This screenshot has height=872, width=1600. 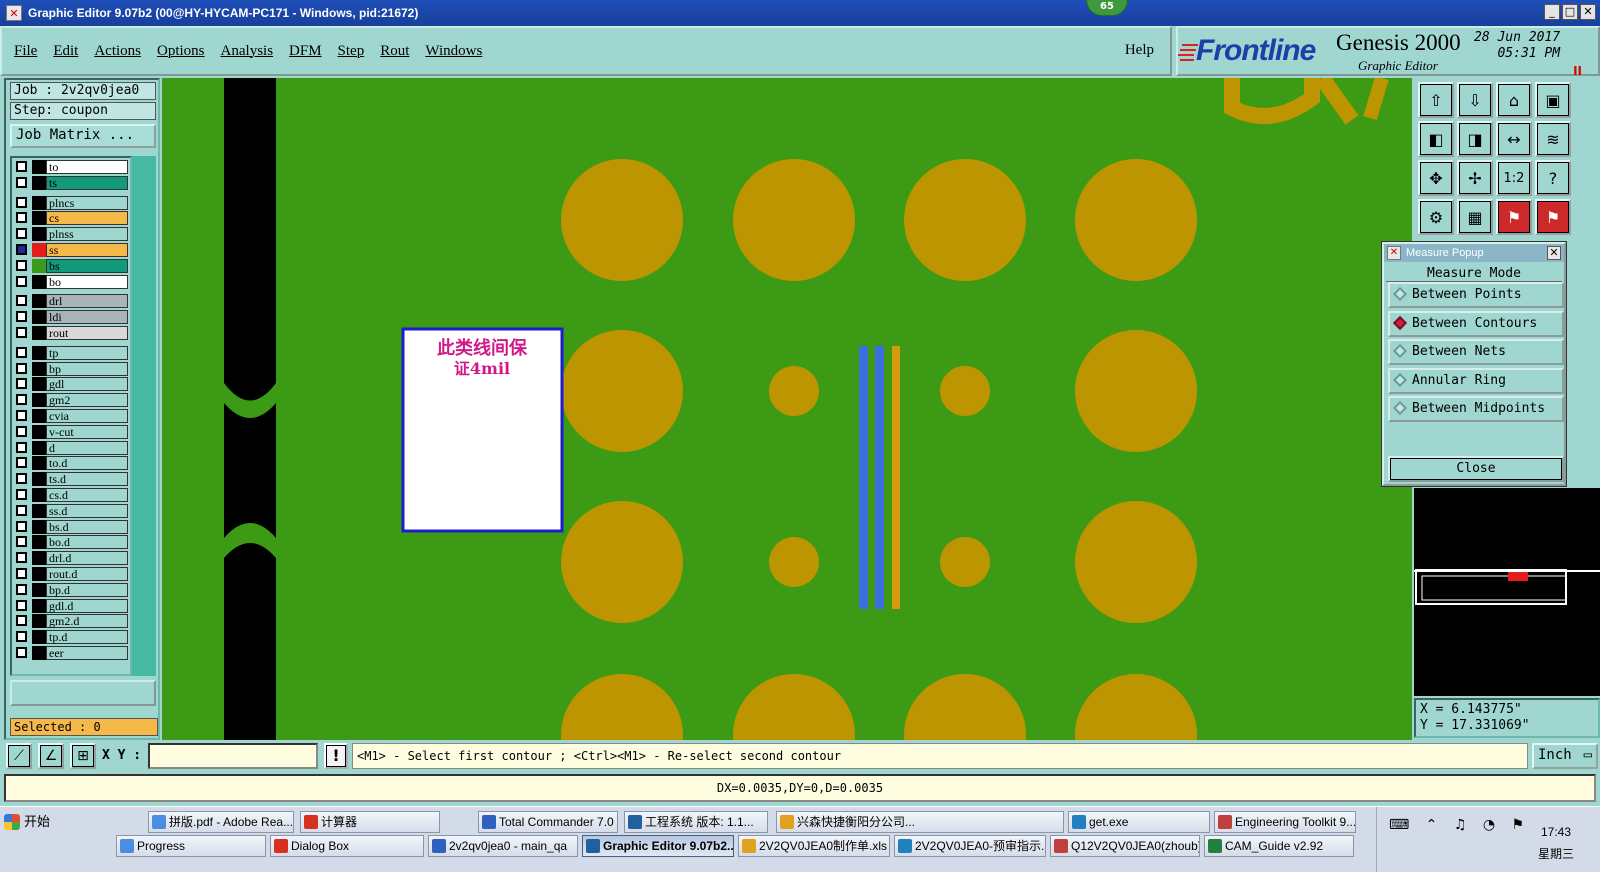 What do you see at coordinates (1139, 822) in the screenshot?
I see `taskbar-item: get.exe` at bounding box center [1139, 822].